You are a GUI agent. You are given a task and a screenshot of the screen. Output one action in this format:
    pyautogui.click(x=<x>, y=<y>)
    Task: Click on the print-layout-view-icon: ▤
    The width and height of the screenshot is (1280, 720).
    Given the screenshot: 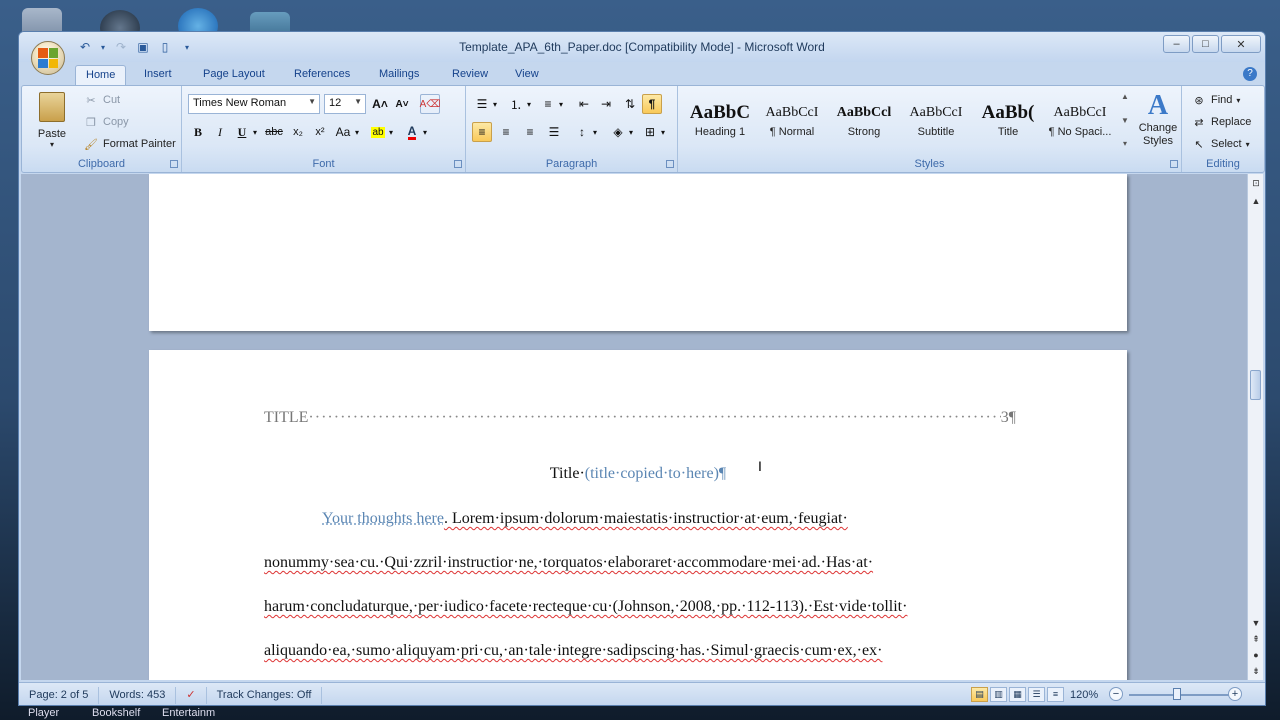 What is the action you would take?
    pyautogui.click(x=979, y=694)
    